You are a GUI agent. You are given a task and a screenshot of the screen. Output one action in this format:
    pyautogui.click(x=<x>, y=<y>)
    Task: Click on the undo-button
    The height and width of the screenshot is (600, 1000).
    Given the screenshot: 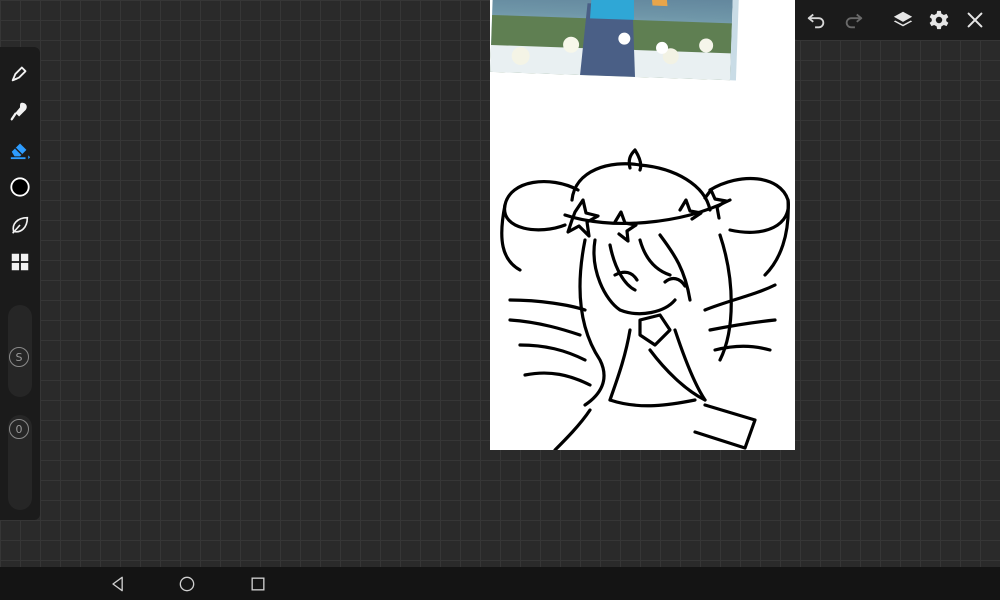 What is the action you would take?
    pyautogui.click(x=816, y=20)
    